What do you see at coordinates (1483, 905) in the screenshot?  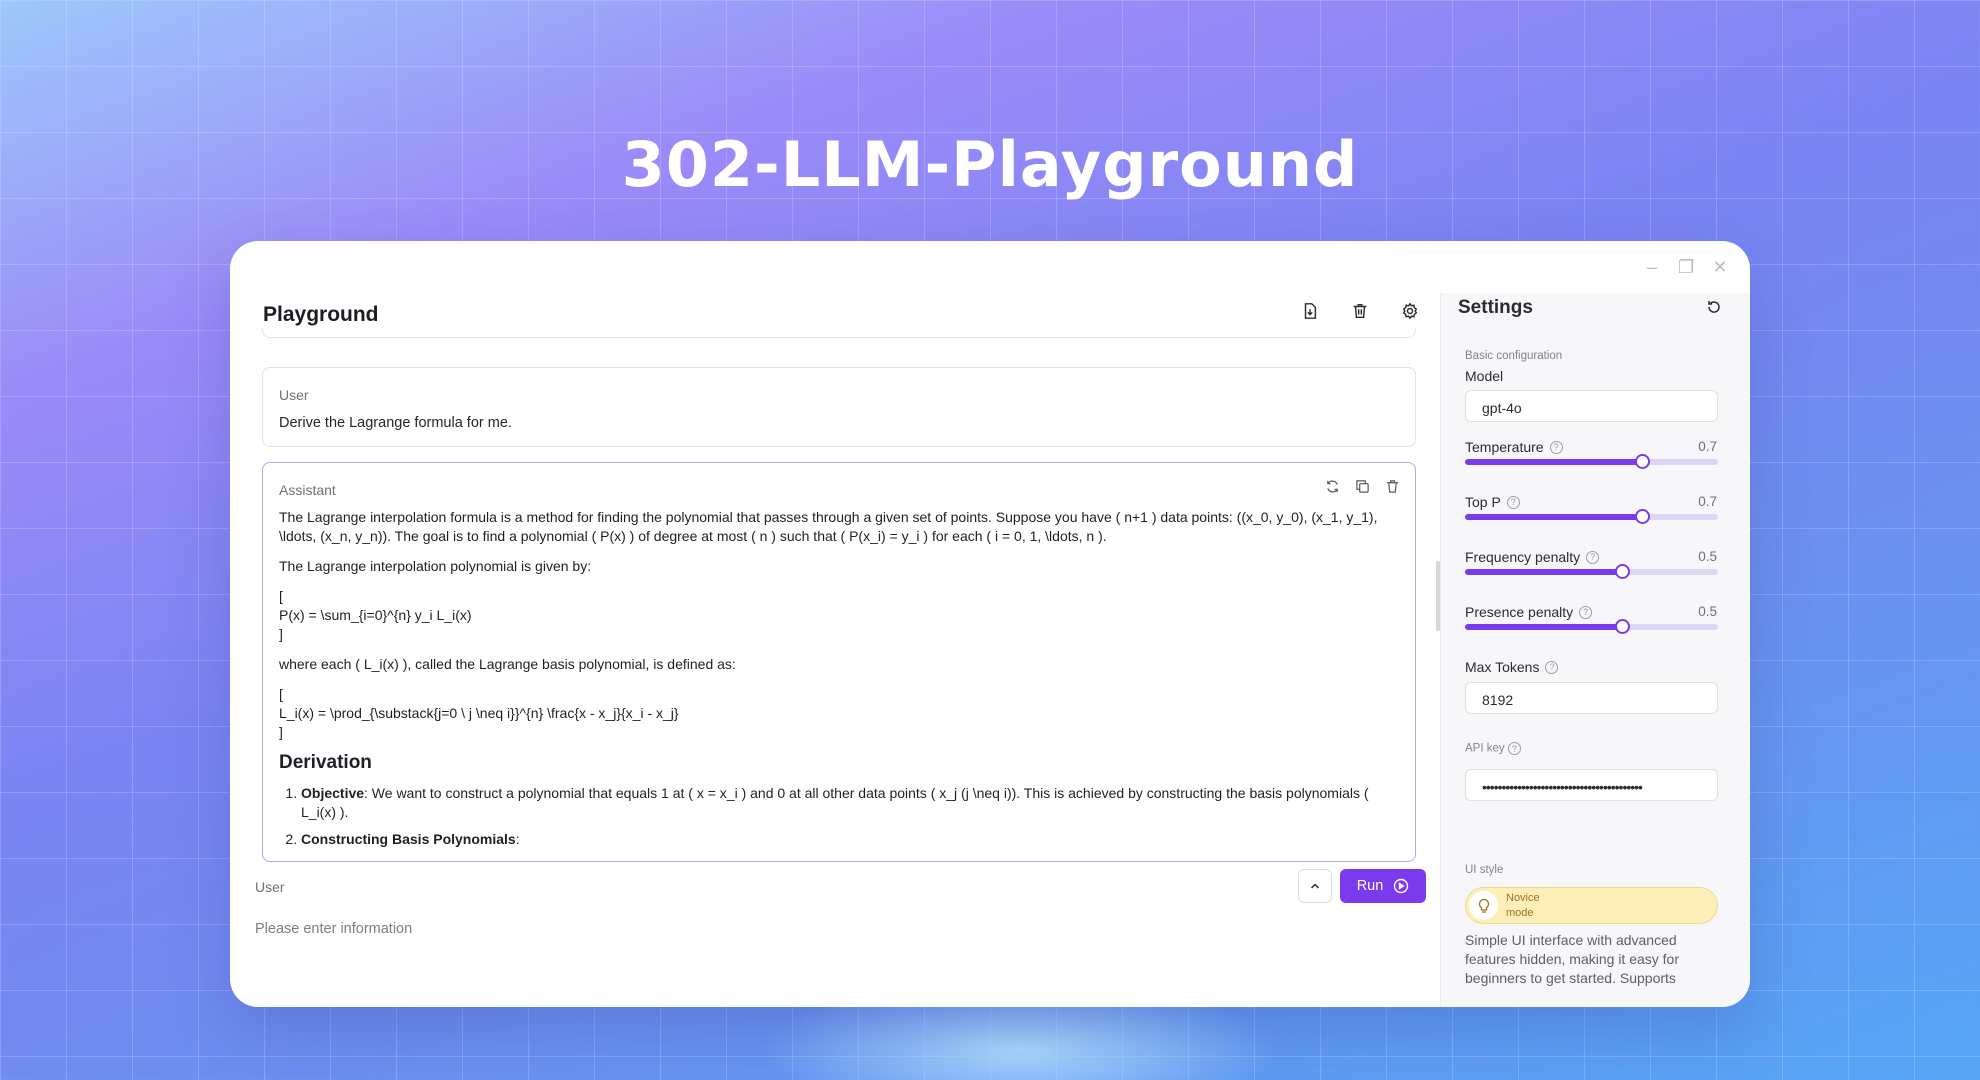 I see `lightbulb-icon` at bounding box center [1483, 905].